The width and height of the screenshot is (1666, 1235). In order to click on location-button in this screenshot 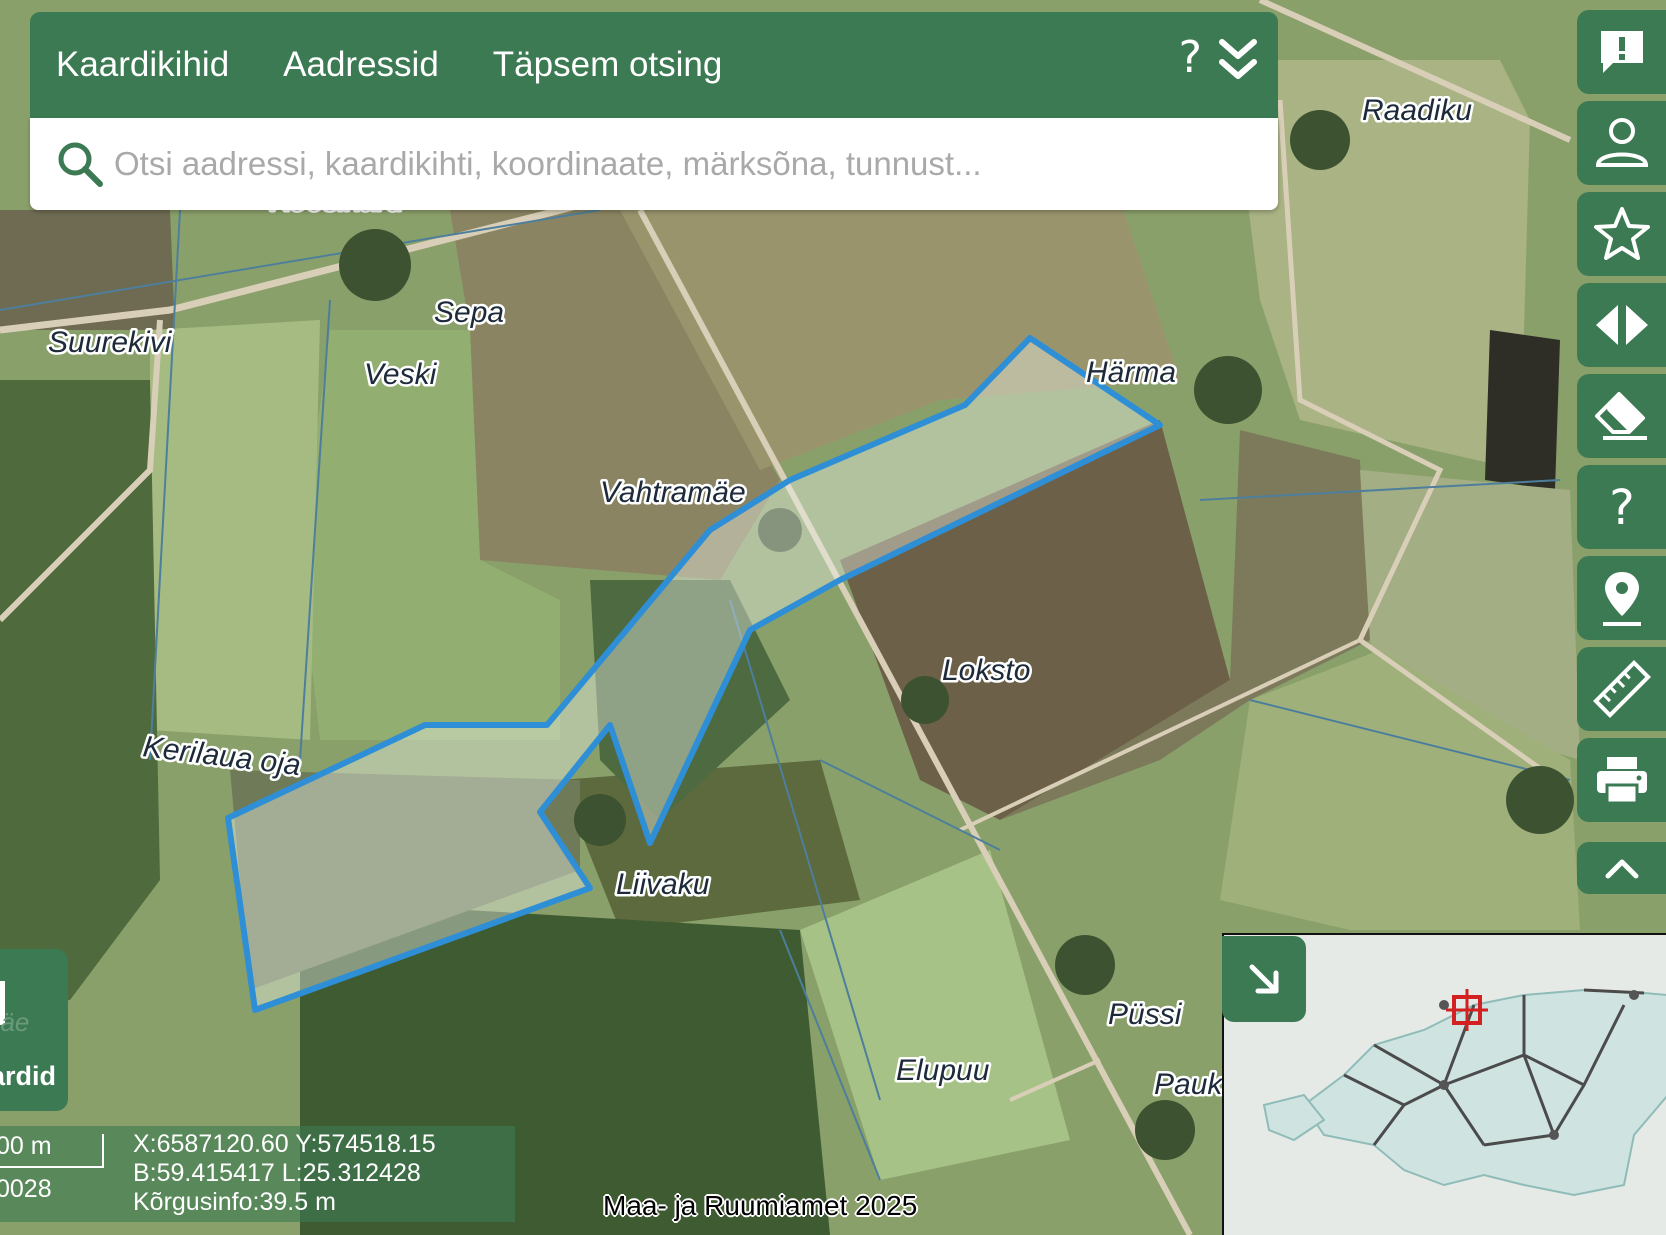, I will do `click(1621, 598)`.